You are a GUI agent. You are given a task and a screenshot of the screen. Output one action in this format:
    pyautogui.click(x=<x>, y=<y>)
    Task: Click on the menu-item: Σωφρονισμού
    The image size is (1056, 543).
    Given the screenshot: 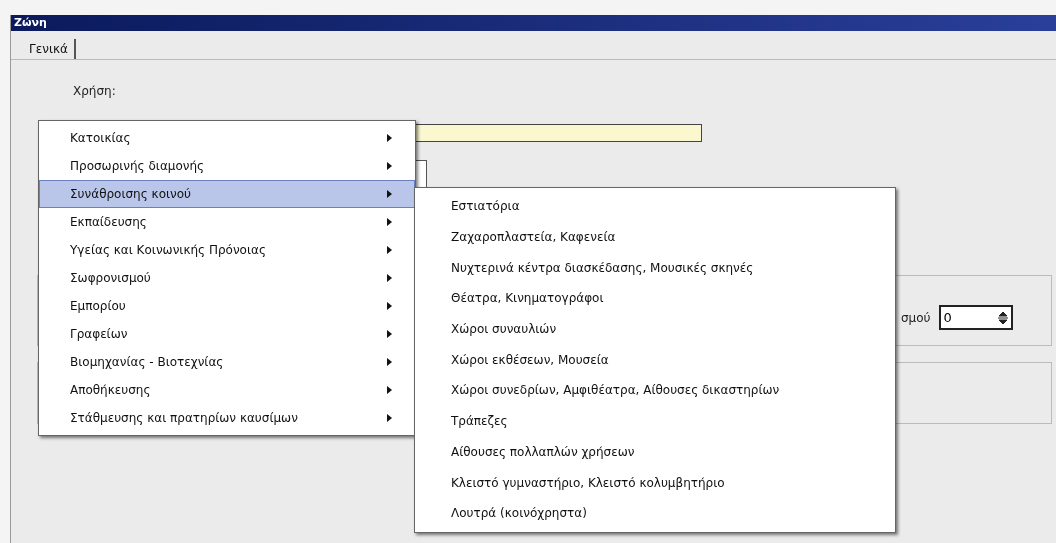 What is the action you would take?
    pyautogui.click(x=227, y=278)
    